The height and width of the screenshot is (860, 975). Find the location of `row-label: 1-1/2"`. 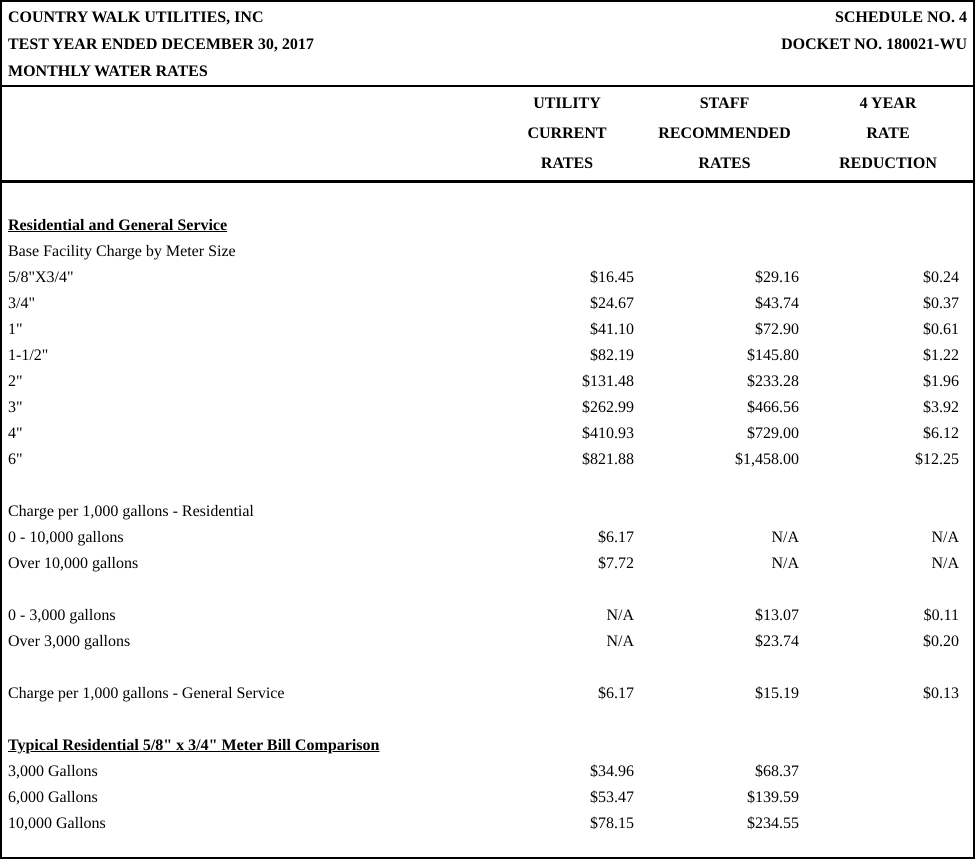

row-label: 1-1/2" is located at coordinates (29, 356).